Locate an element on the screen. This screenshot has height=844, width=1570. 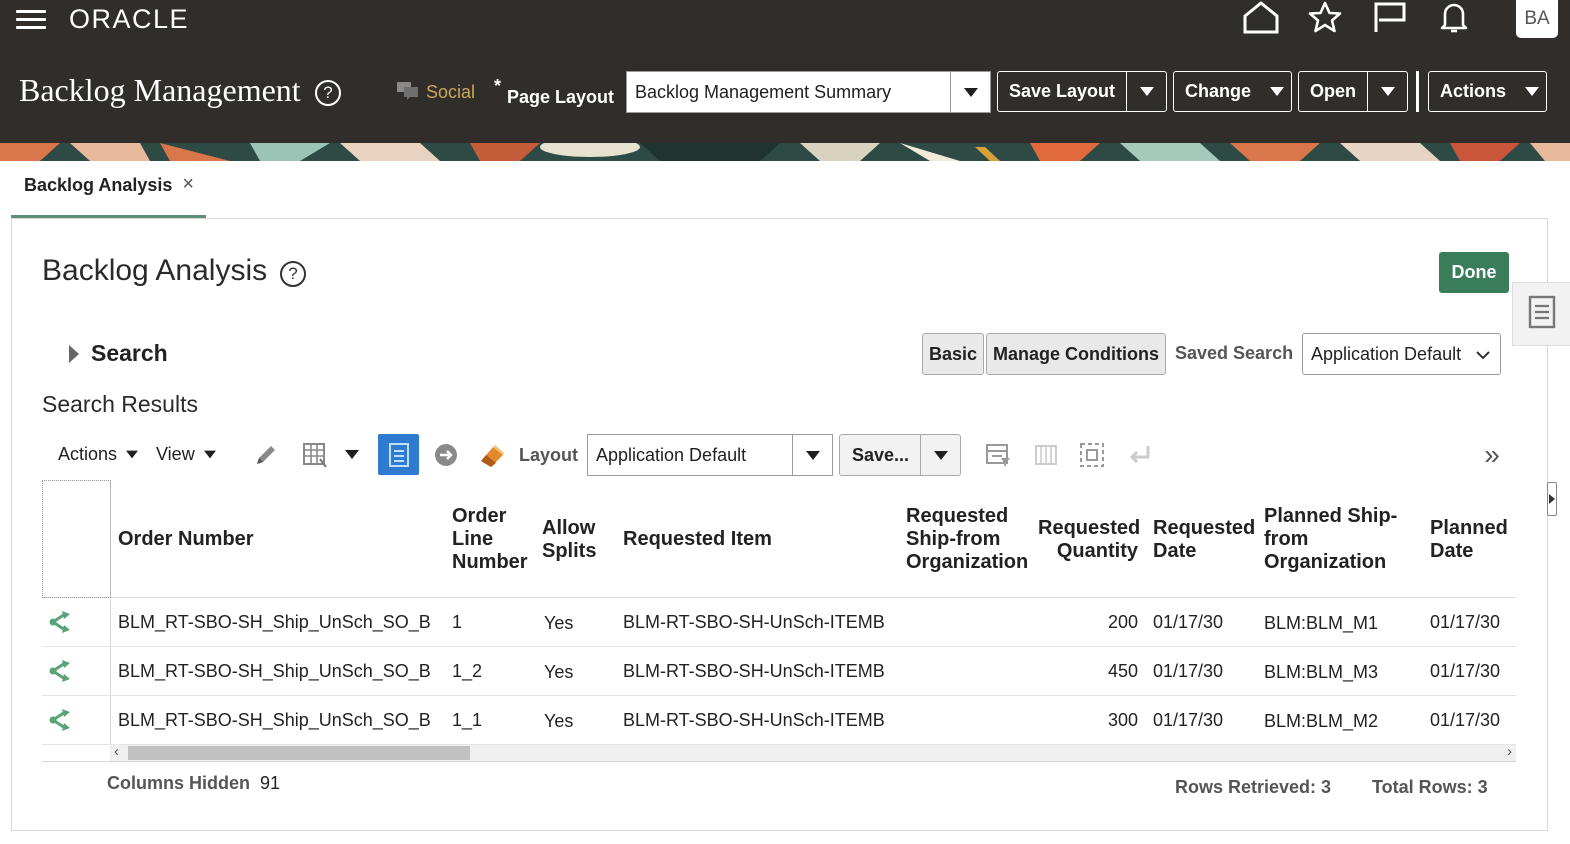
go-arrow-icon is located at coordinates (446, 454).